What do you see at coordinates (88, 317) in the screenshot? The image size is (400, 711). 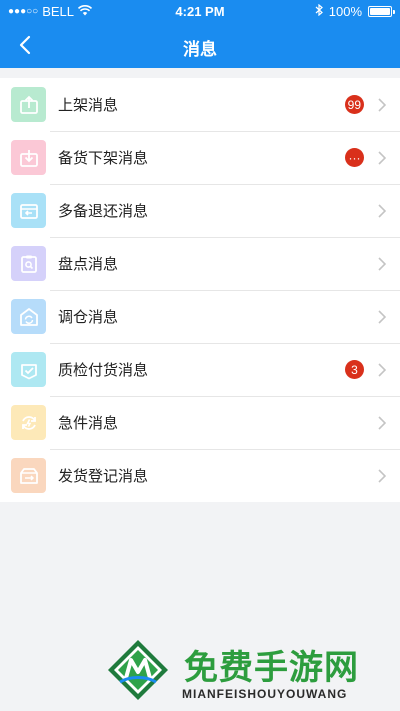 I see `item-label: 调仓消息` at bounding box center [88, 317].